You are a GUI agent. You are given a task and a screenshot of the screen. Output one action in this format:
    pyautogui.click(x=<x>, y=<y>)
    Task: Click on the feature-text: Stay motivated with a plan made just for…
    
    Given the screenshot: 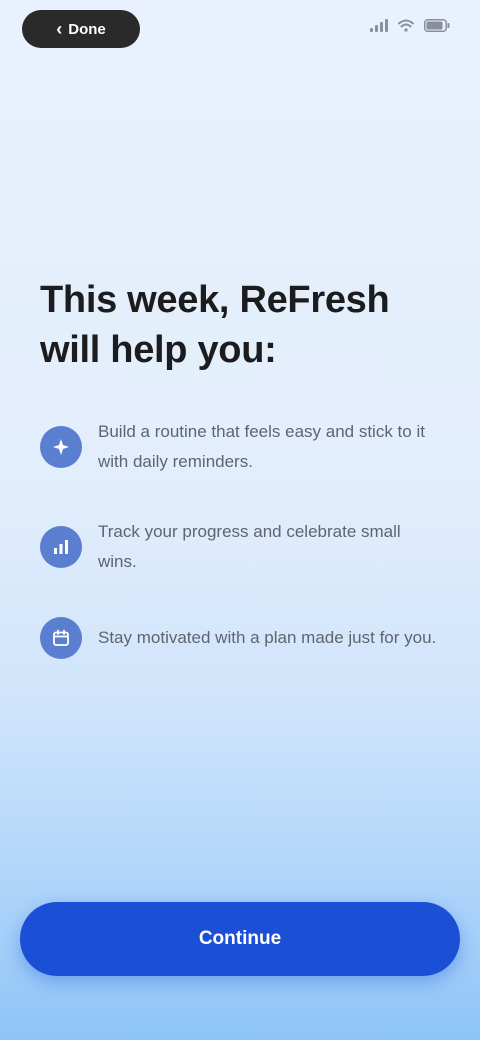 What is the action you would take?
    pyautogui.click(x=267, y=637)
    